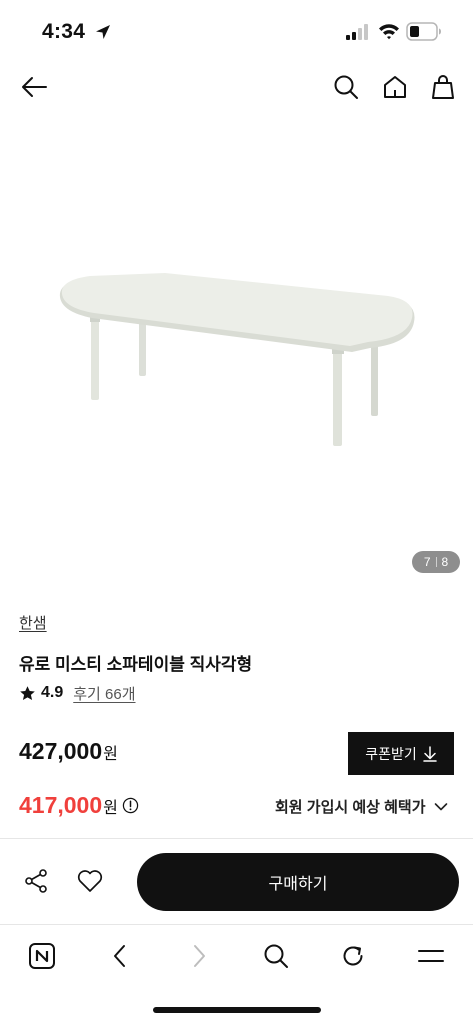 The image size is (473, 1024). Describe the element at coordinates (445, 562) in the screenshot. I see `image-counter-total: 8` at that location.